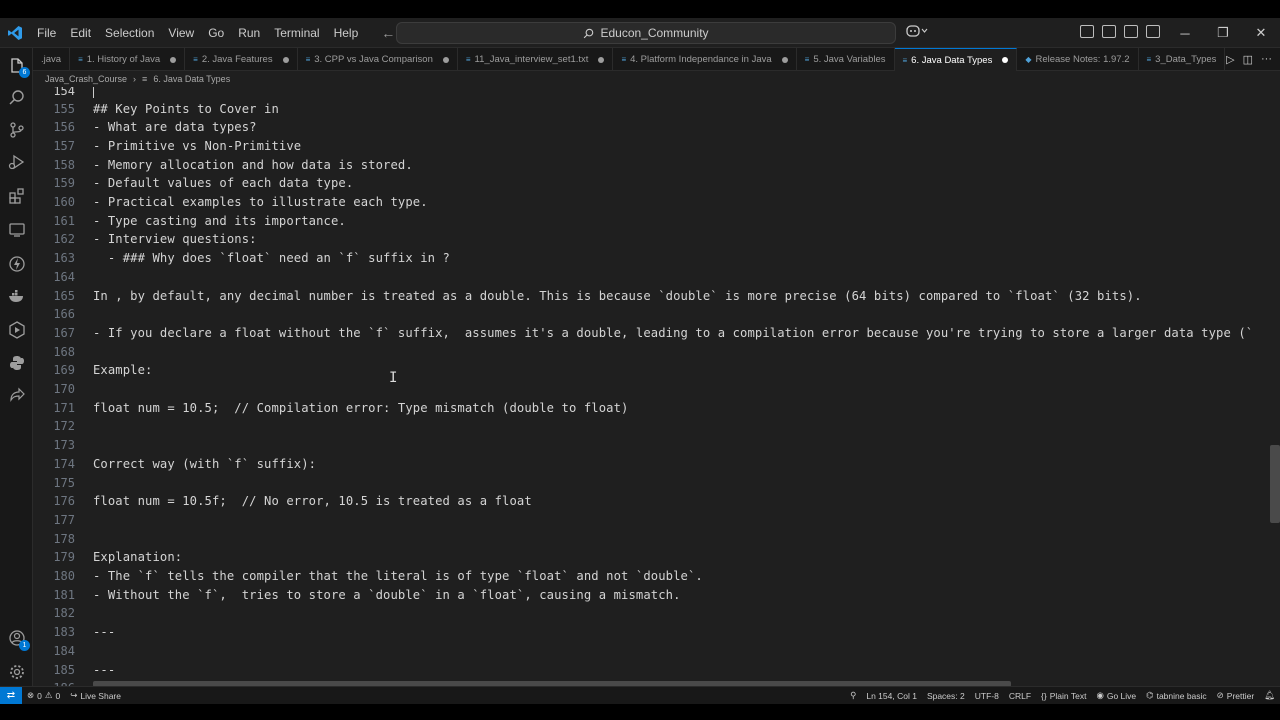  Describe the element at coordinates (241, 59) in the screenshot. I see `tab-java-features: ≡ 2. Java Features` at that location.